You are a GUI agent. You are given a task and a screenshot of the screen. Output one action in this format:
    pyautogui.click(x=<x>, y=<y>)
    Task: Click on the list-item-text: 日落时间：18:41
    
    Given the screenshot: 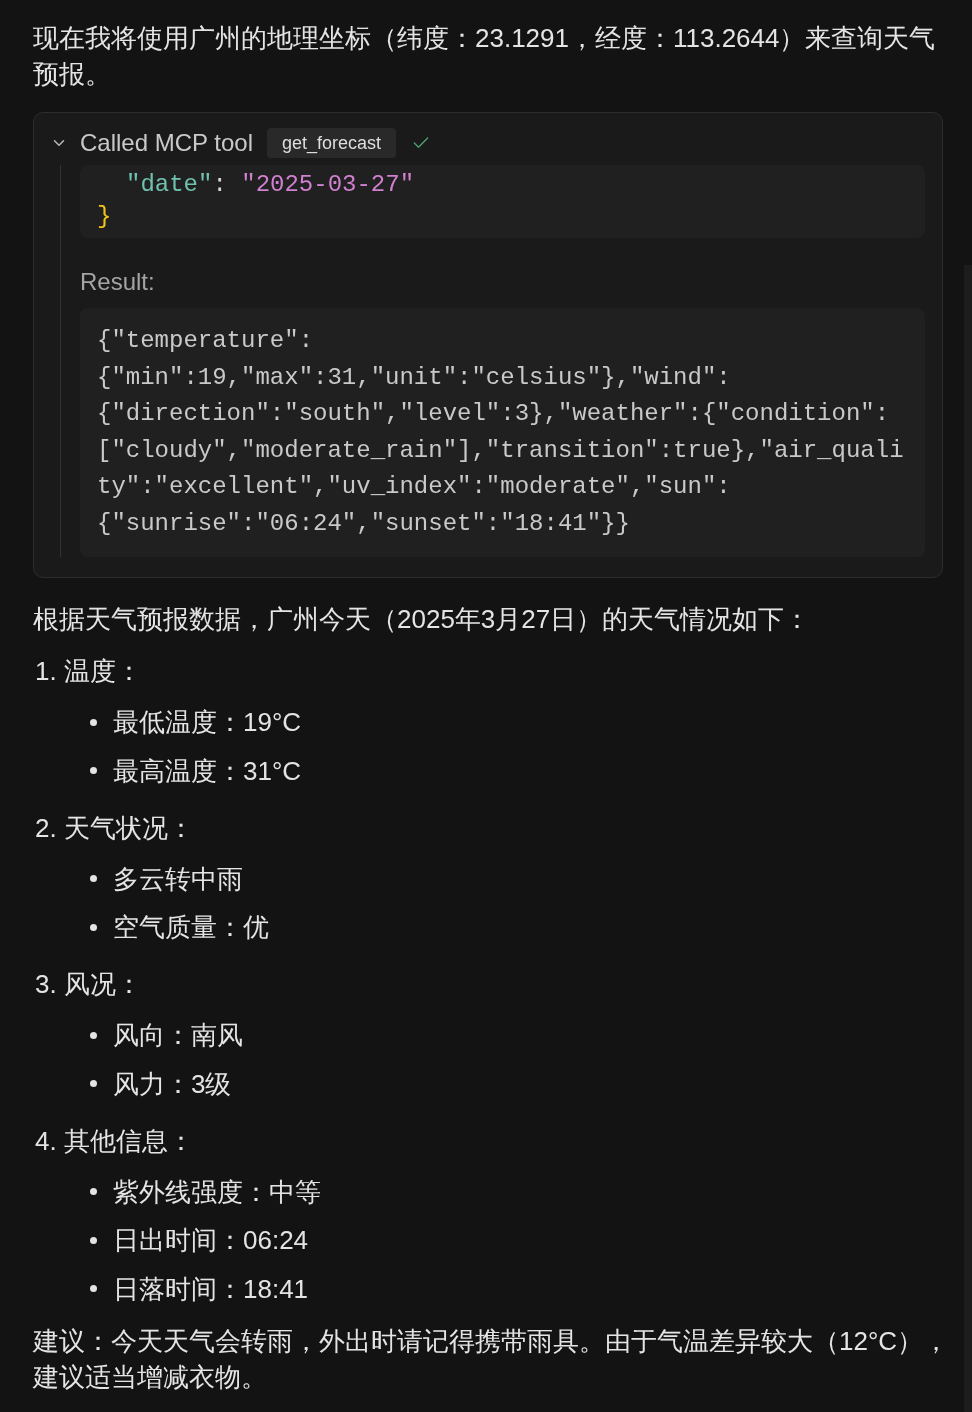 What is the action you would take?
    pyautogui.click(x=211, y=1289)
    